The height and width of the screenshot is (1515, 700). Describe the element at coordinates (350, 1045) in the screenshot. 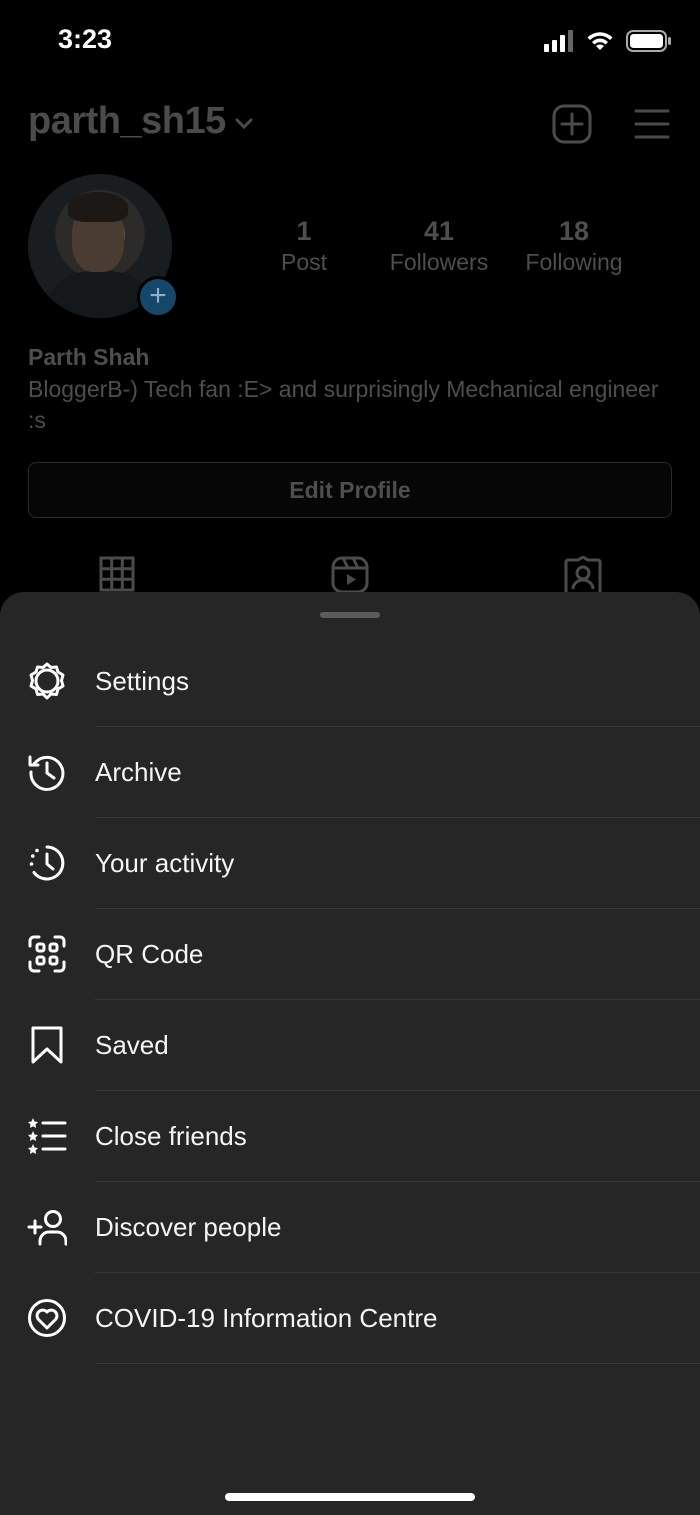

I see `menu-item-saved: Saved` at that location.